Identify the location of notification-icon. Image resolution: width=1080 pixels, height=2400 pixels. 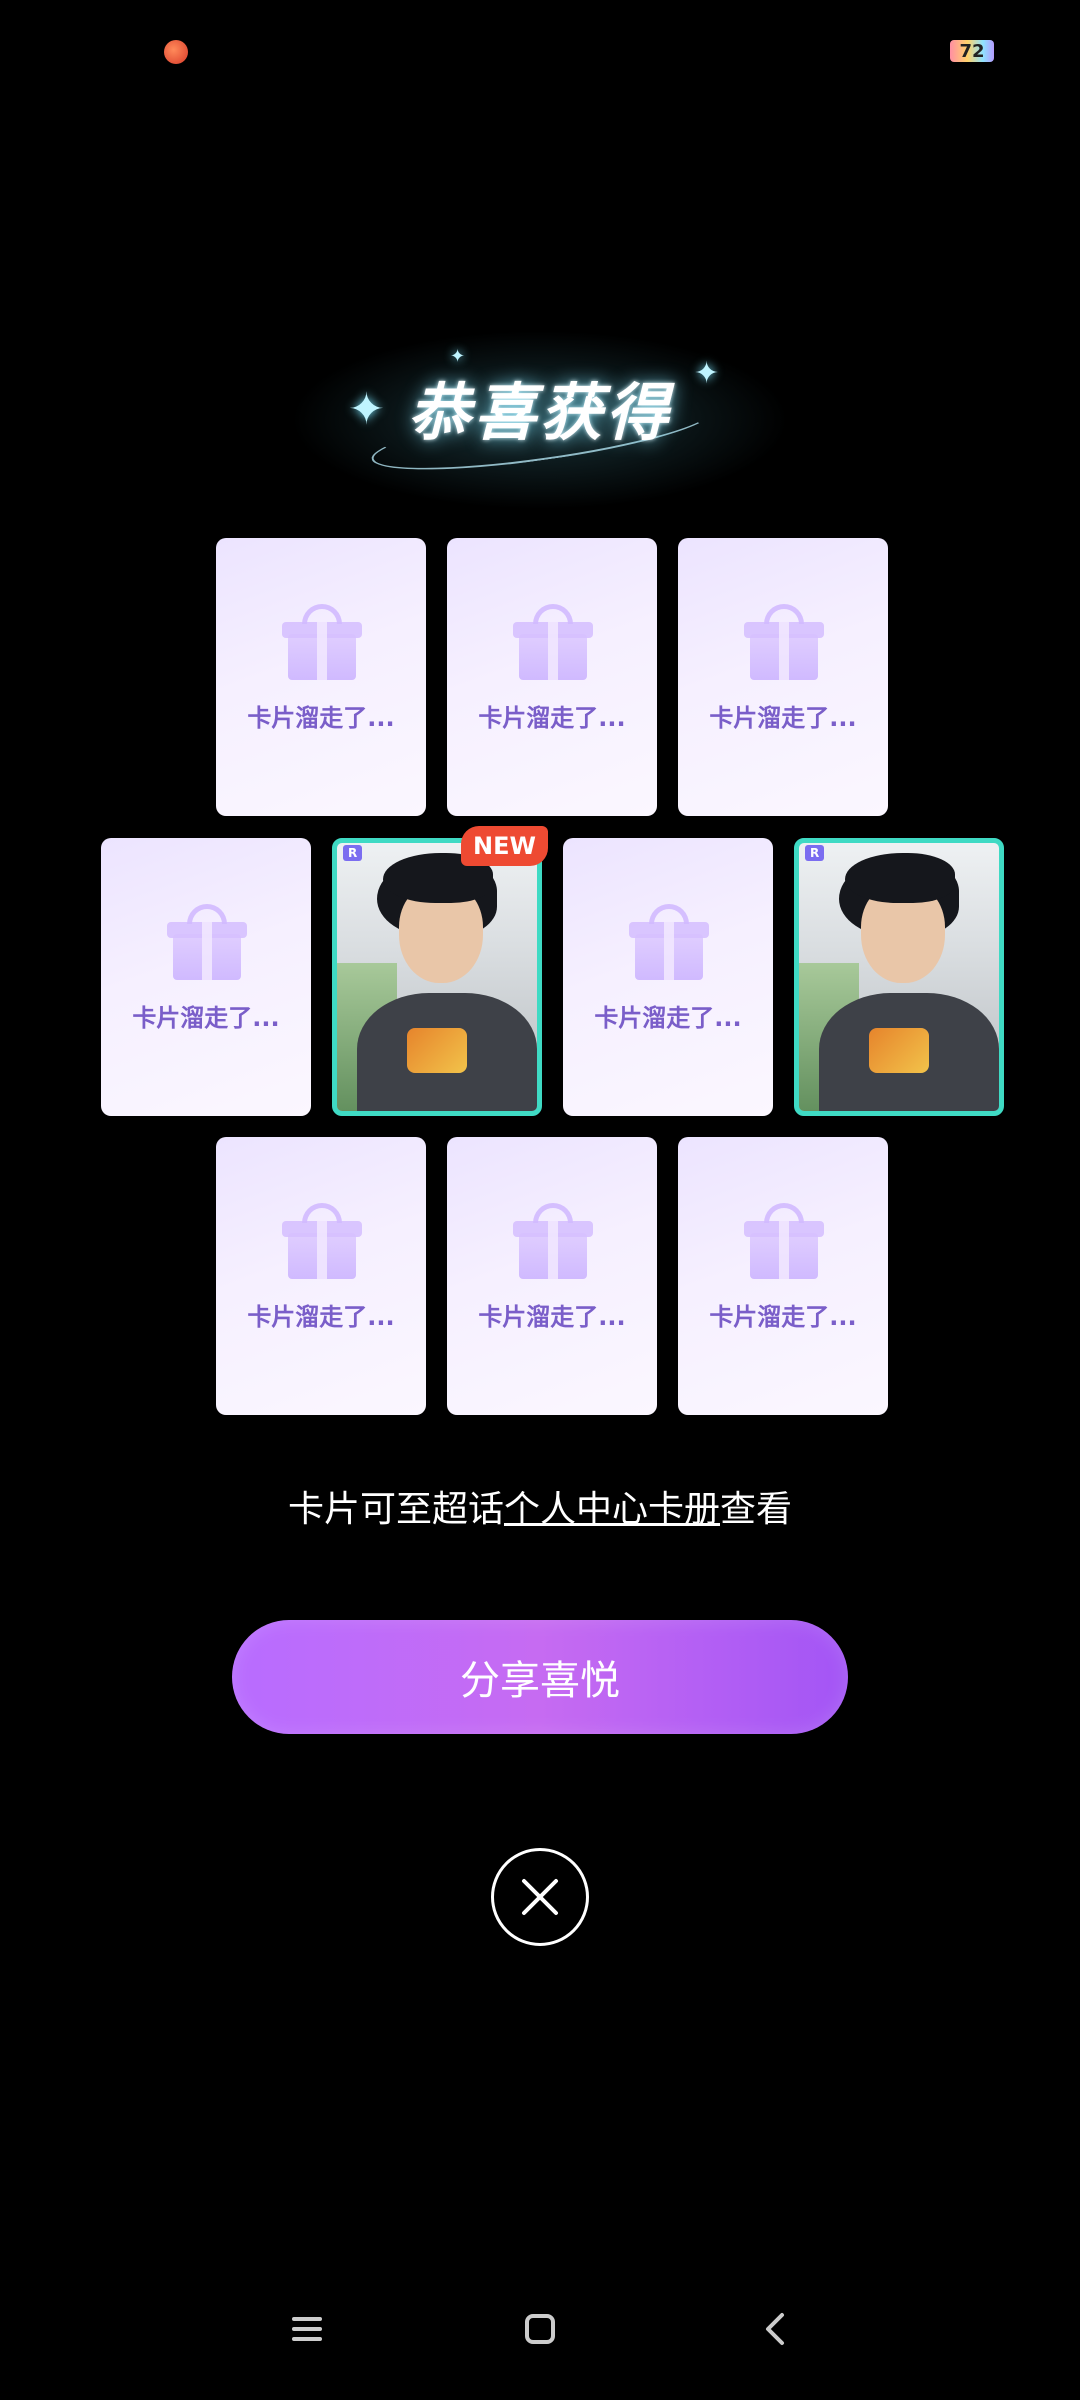
(176, 52).